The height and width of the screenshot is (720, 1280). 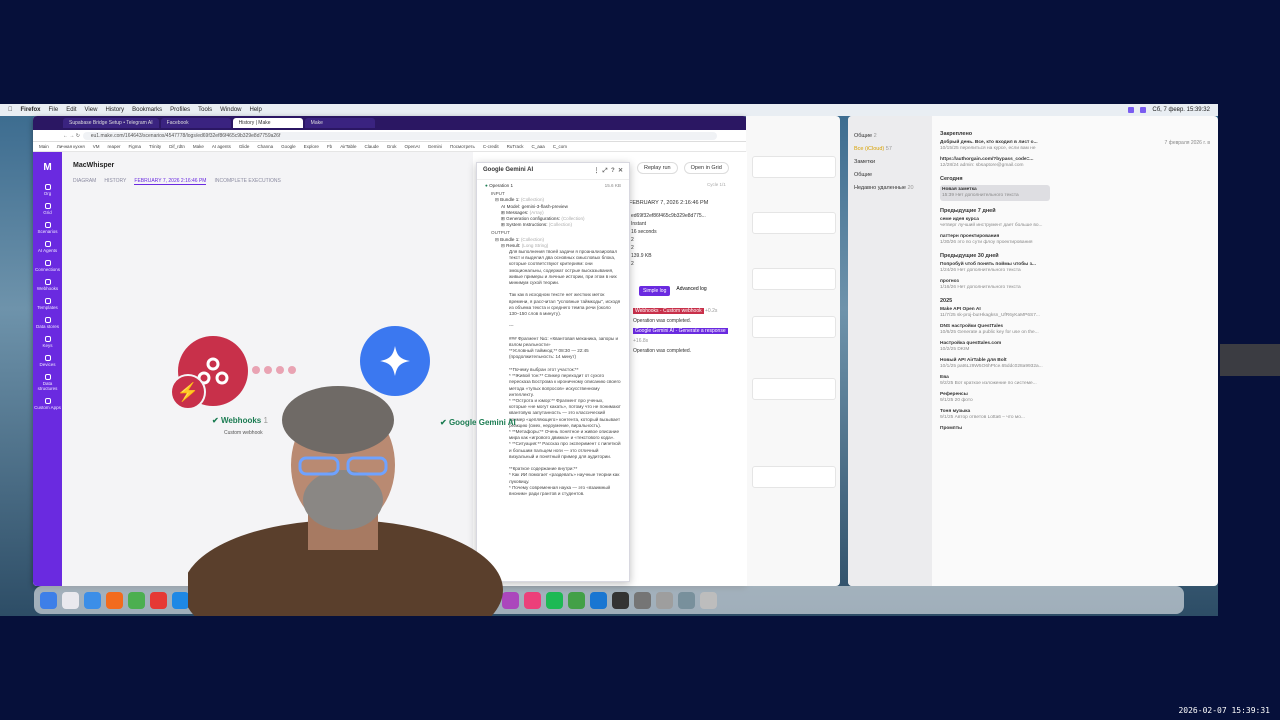 I want to click on menu-edit: Edit, so click(x=71, y=110).